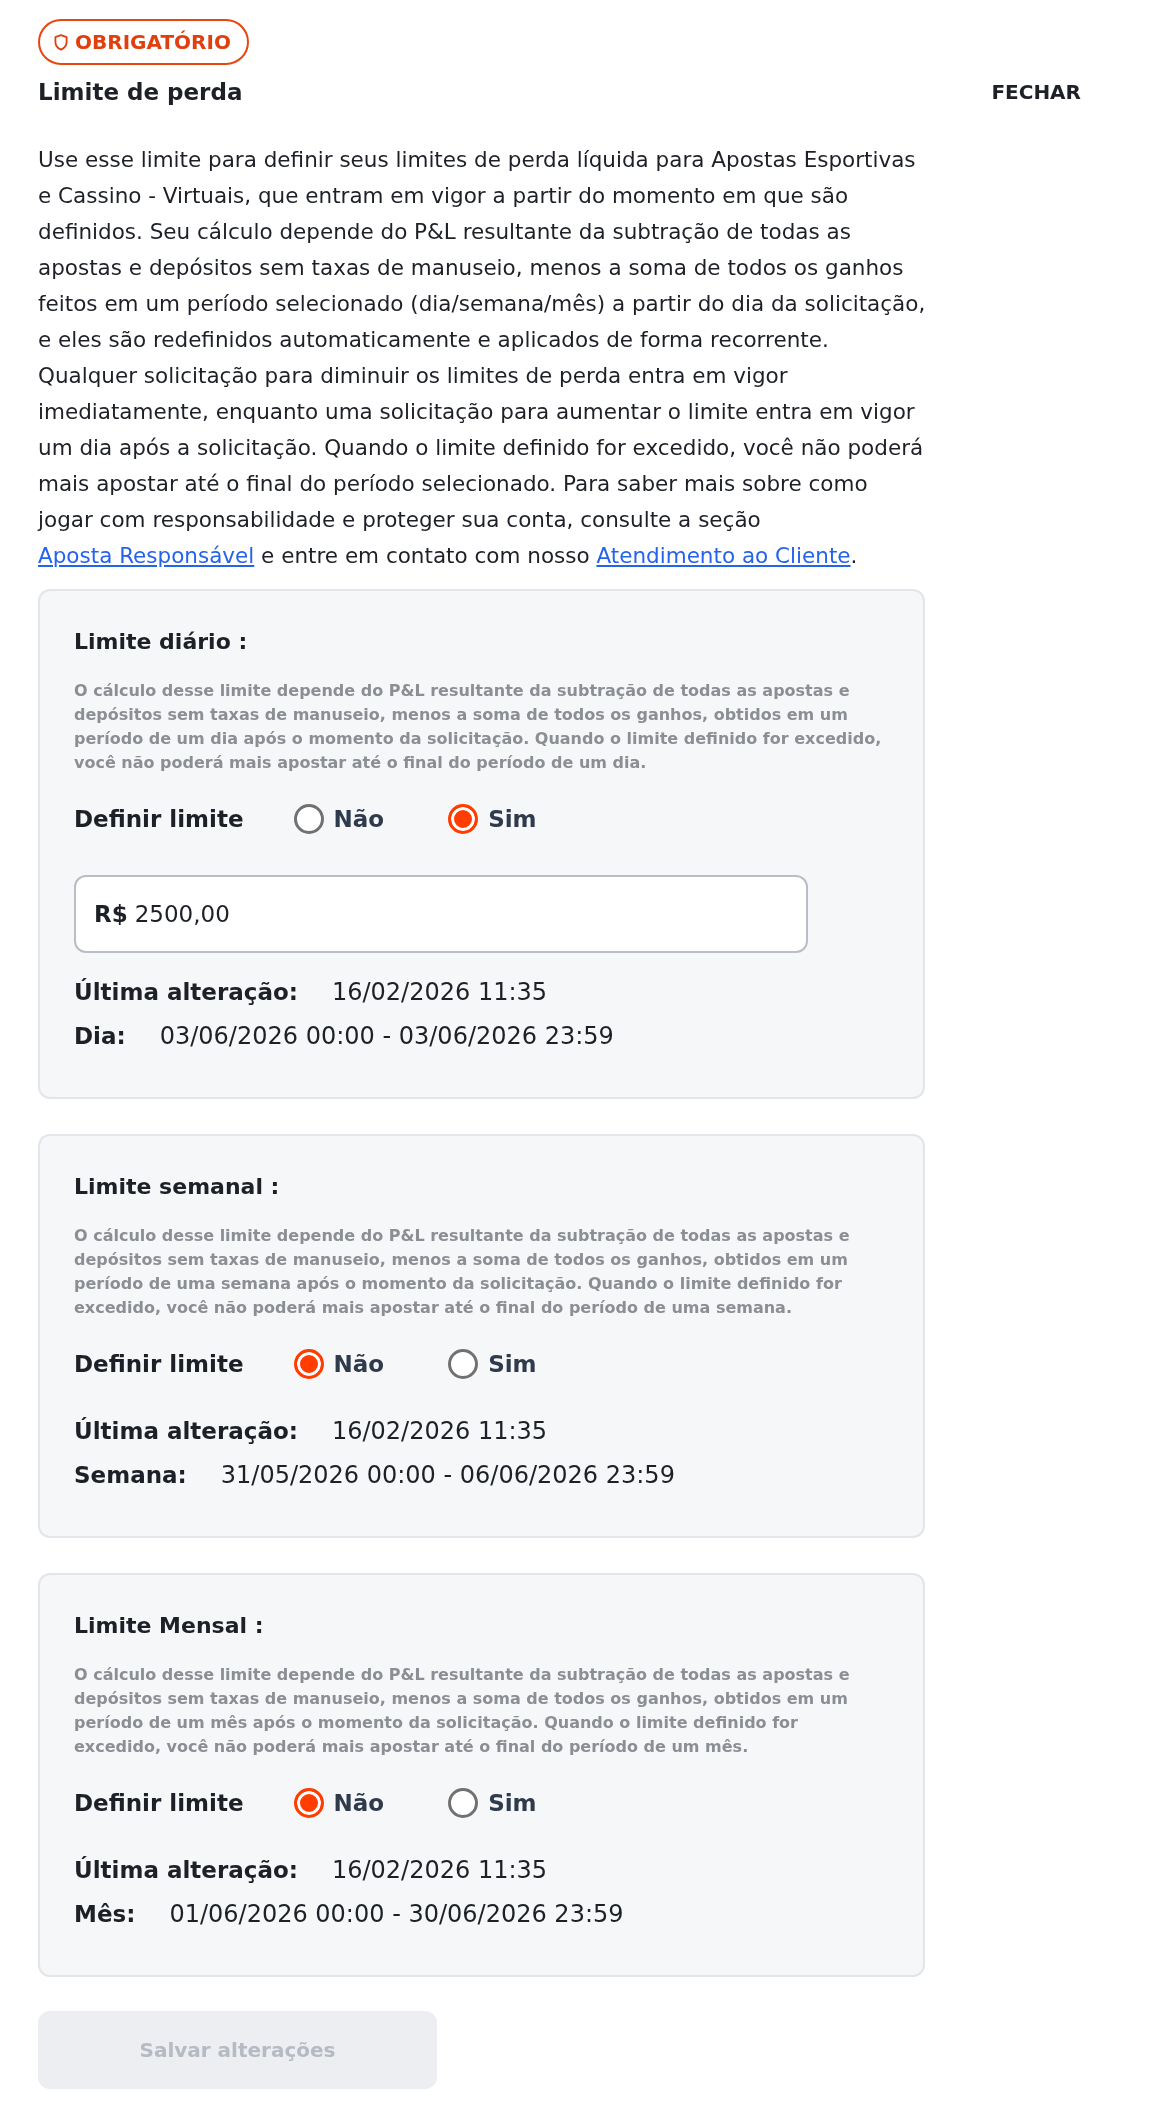 The height and width of the screenshot is (2114, 1155). Describe the element at coordinates (61, 42) in the screenshot. I see `shield-icon` at that location.